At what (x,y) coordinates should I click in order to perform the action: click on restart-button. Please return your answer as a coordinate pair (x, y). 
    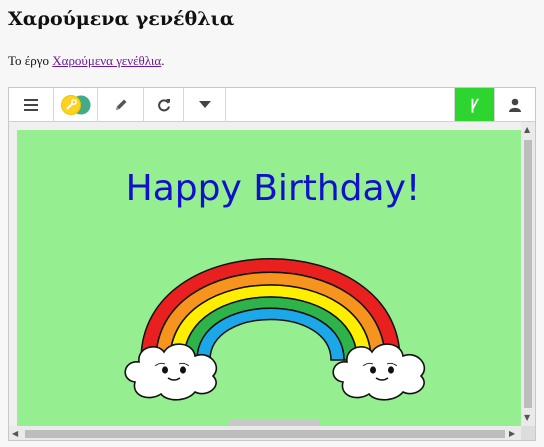
    Looking at the image, I should click on (164, 104).